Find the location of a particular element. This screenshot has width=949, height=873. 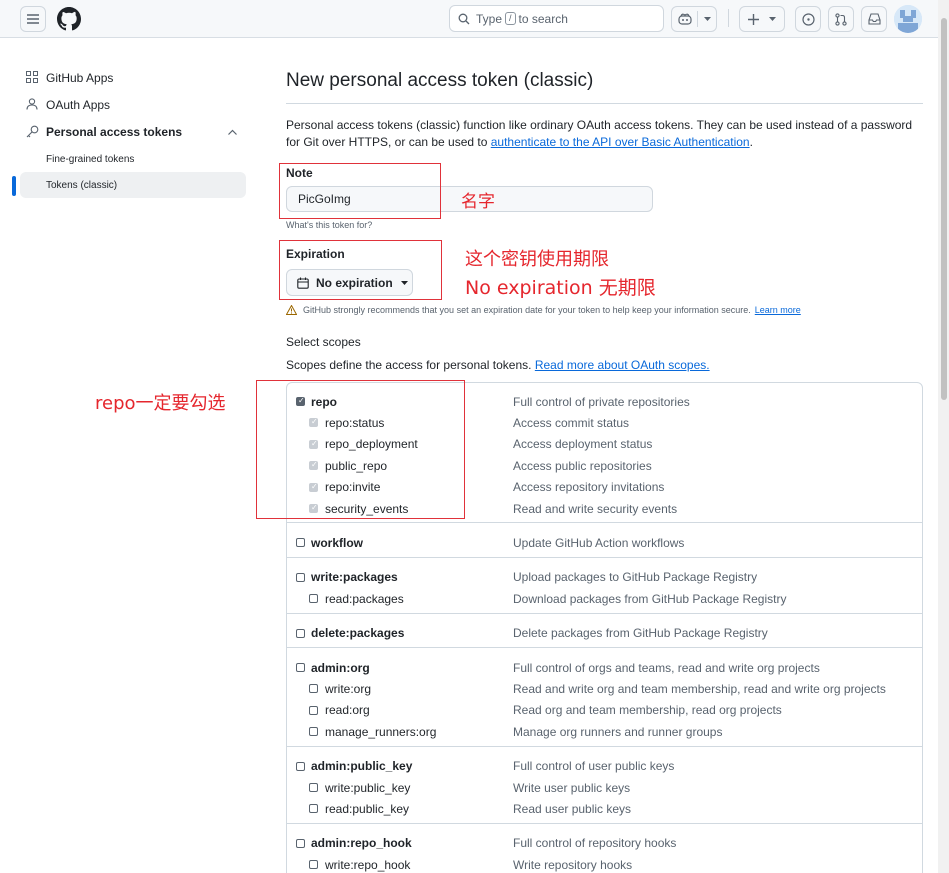

sidebar-item-tokens-classic: Tokens (classic) is located at coordinates (133, 185).